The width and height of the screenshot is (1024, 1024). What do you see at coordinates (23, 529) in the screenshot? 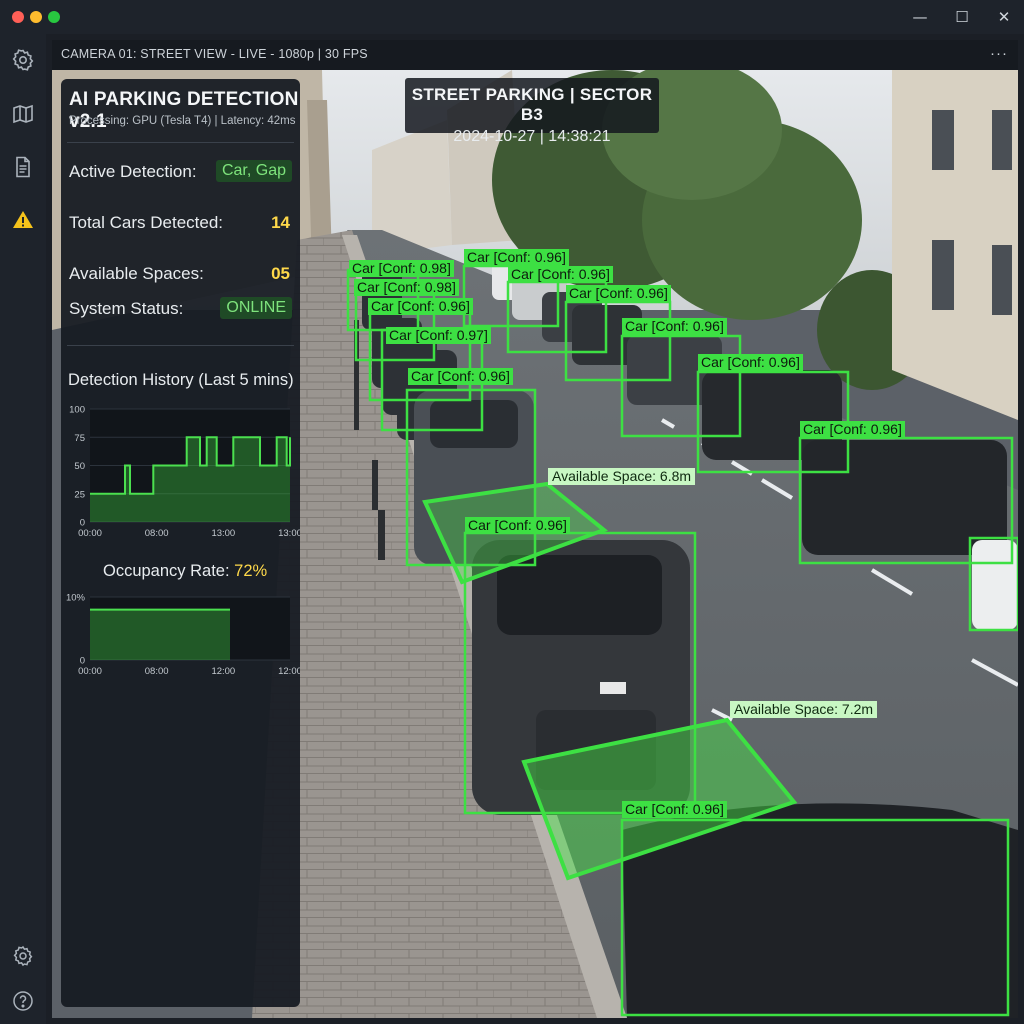
I see `icon-sidebar` at bounding box center [23, 529].